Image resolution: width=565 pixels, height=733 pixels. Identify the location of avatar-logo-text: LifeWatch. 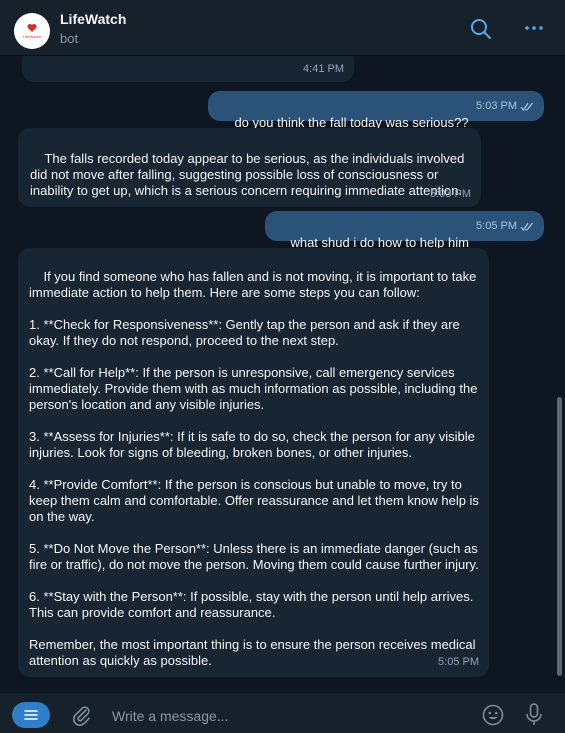
(32, 36).